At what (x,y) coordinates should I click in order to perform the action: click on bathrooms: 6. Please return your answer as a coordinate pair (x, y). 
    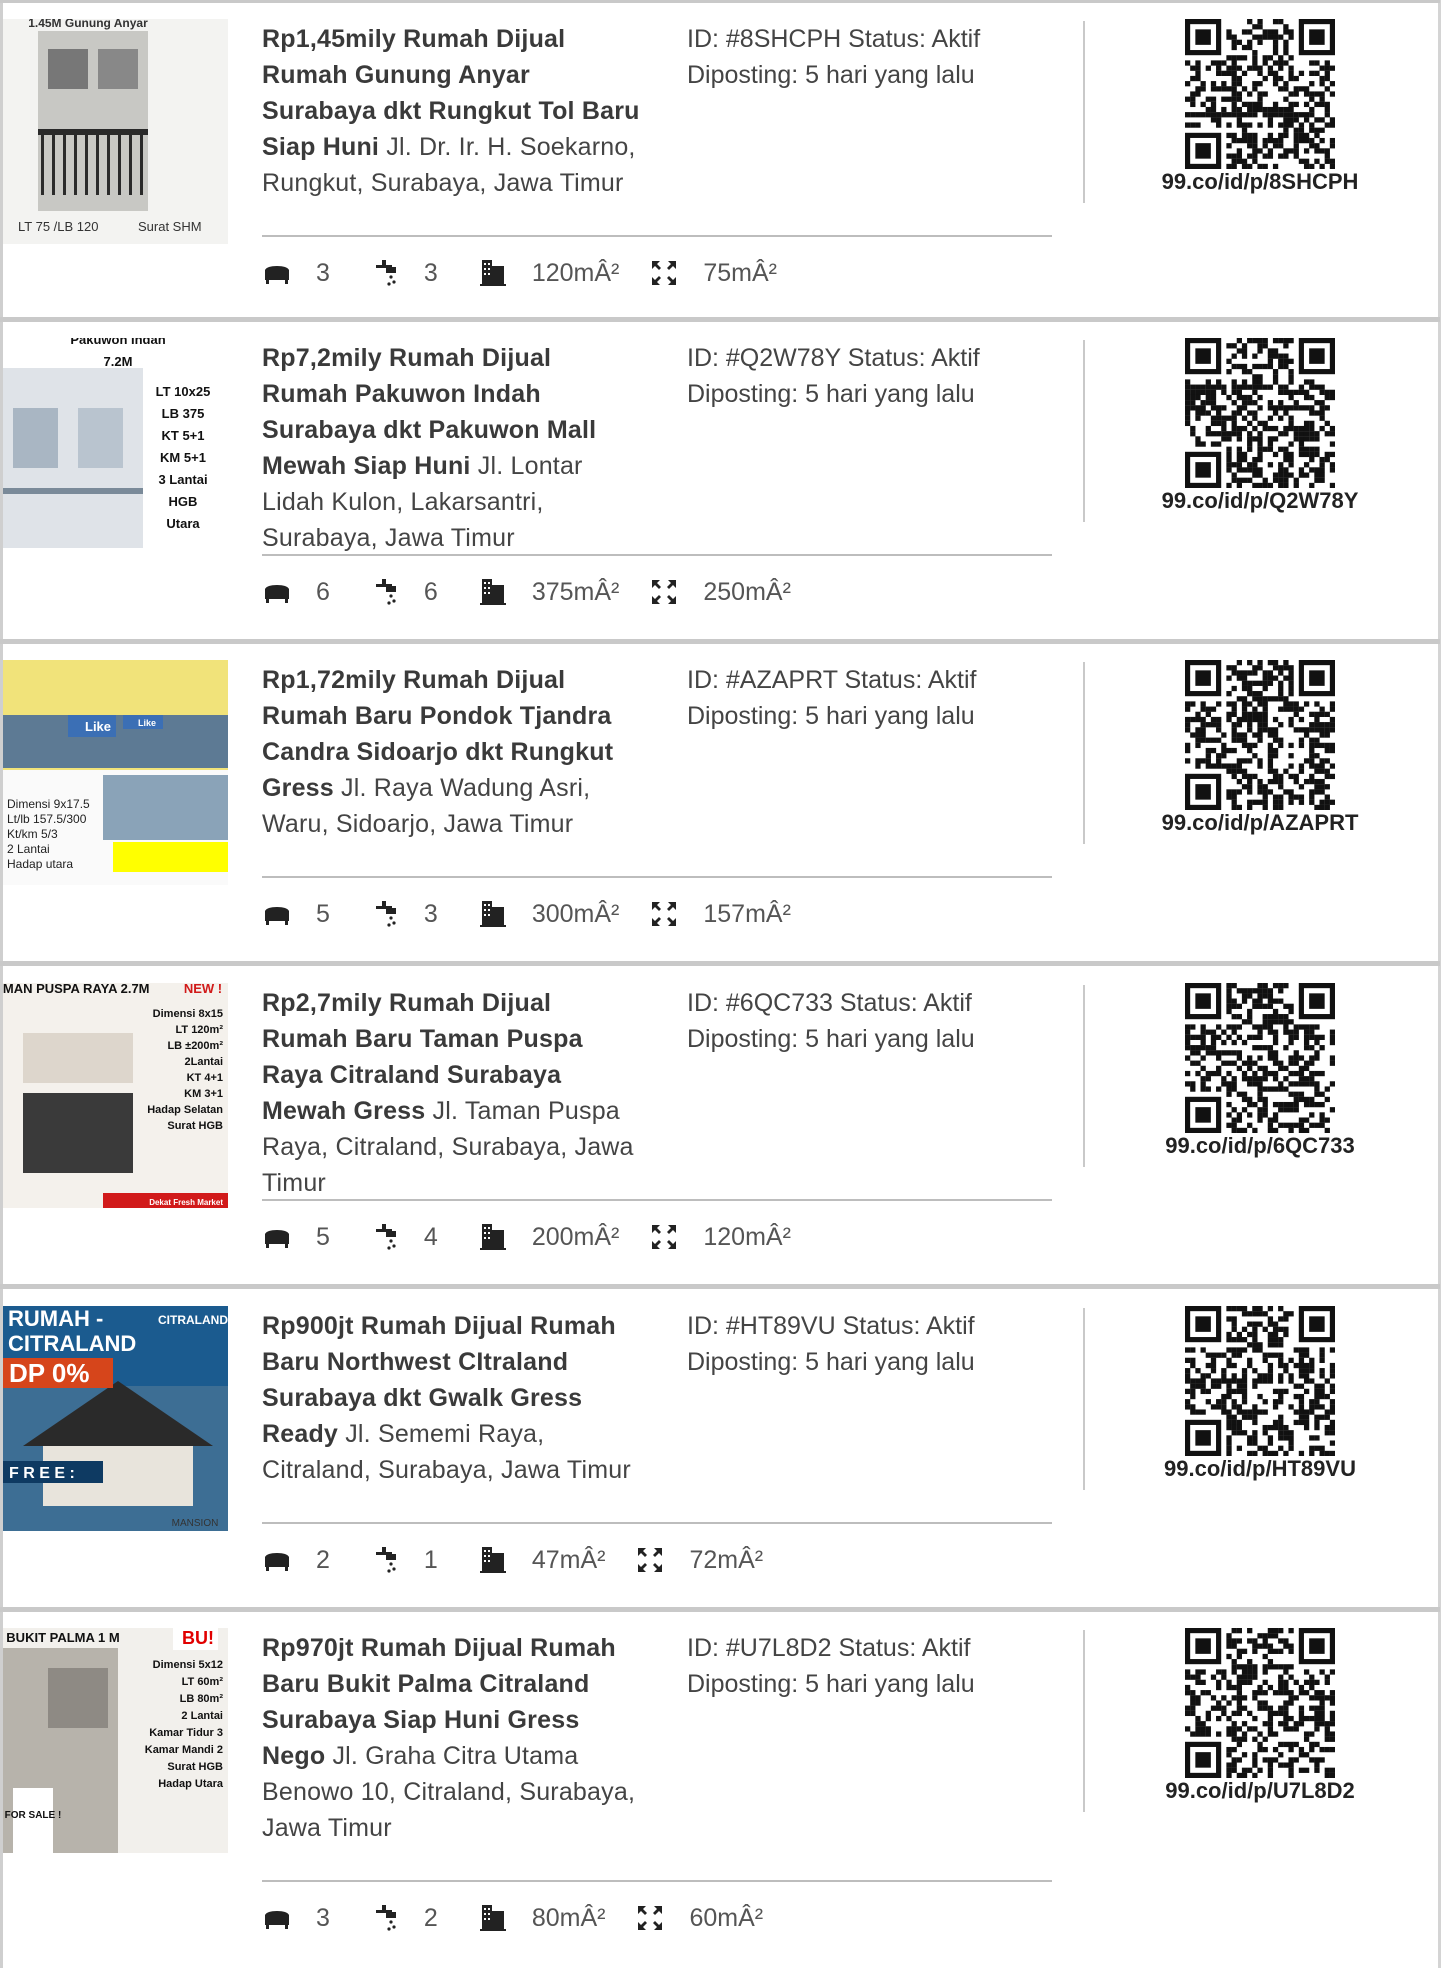
    Looking at the image, I should click on (424, 592).